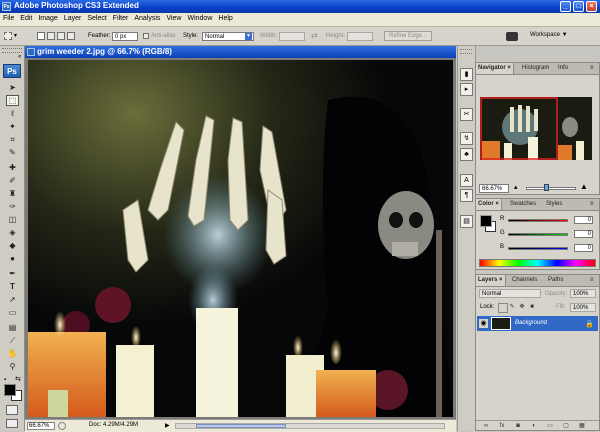 This screenshot has width=600, height=432. Describe the element at coordinates (510, 293) in the screenshot. I see `blend-mode-select: Normal` at that location.